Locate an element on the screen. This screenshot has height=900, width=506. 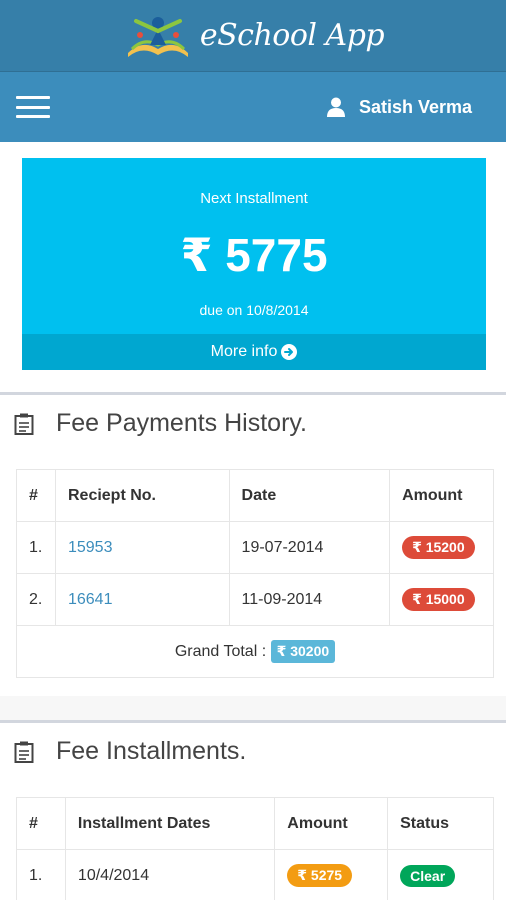
app-title: eSchool App is located at coordinates (292, 35).